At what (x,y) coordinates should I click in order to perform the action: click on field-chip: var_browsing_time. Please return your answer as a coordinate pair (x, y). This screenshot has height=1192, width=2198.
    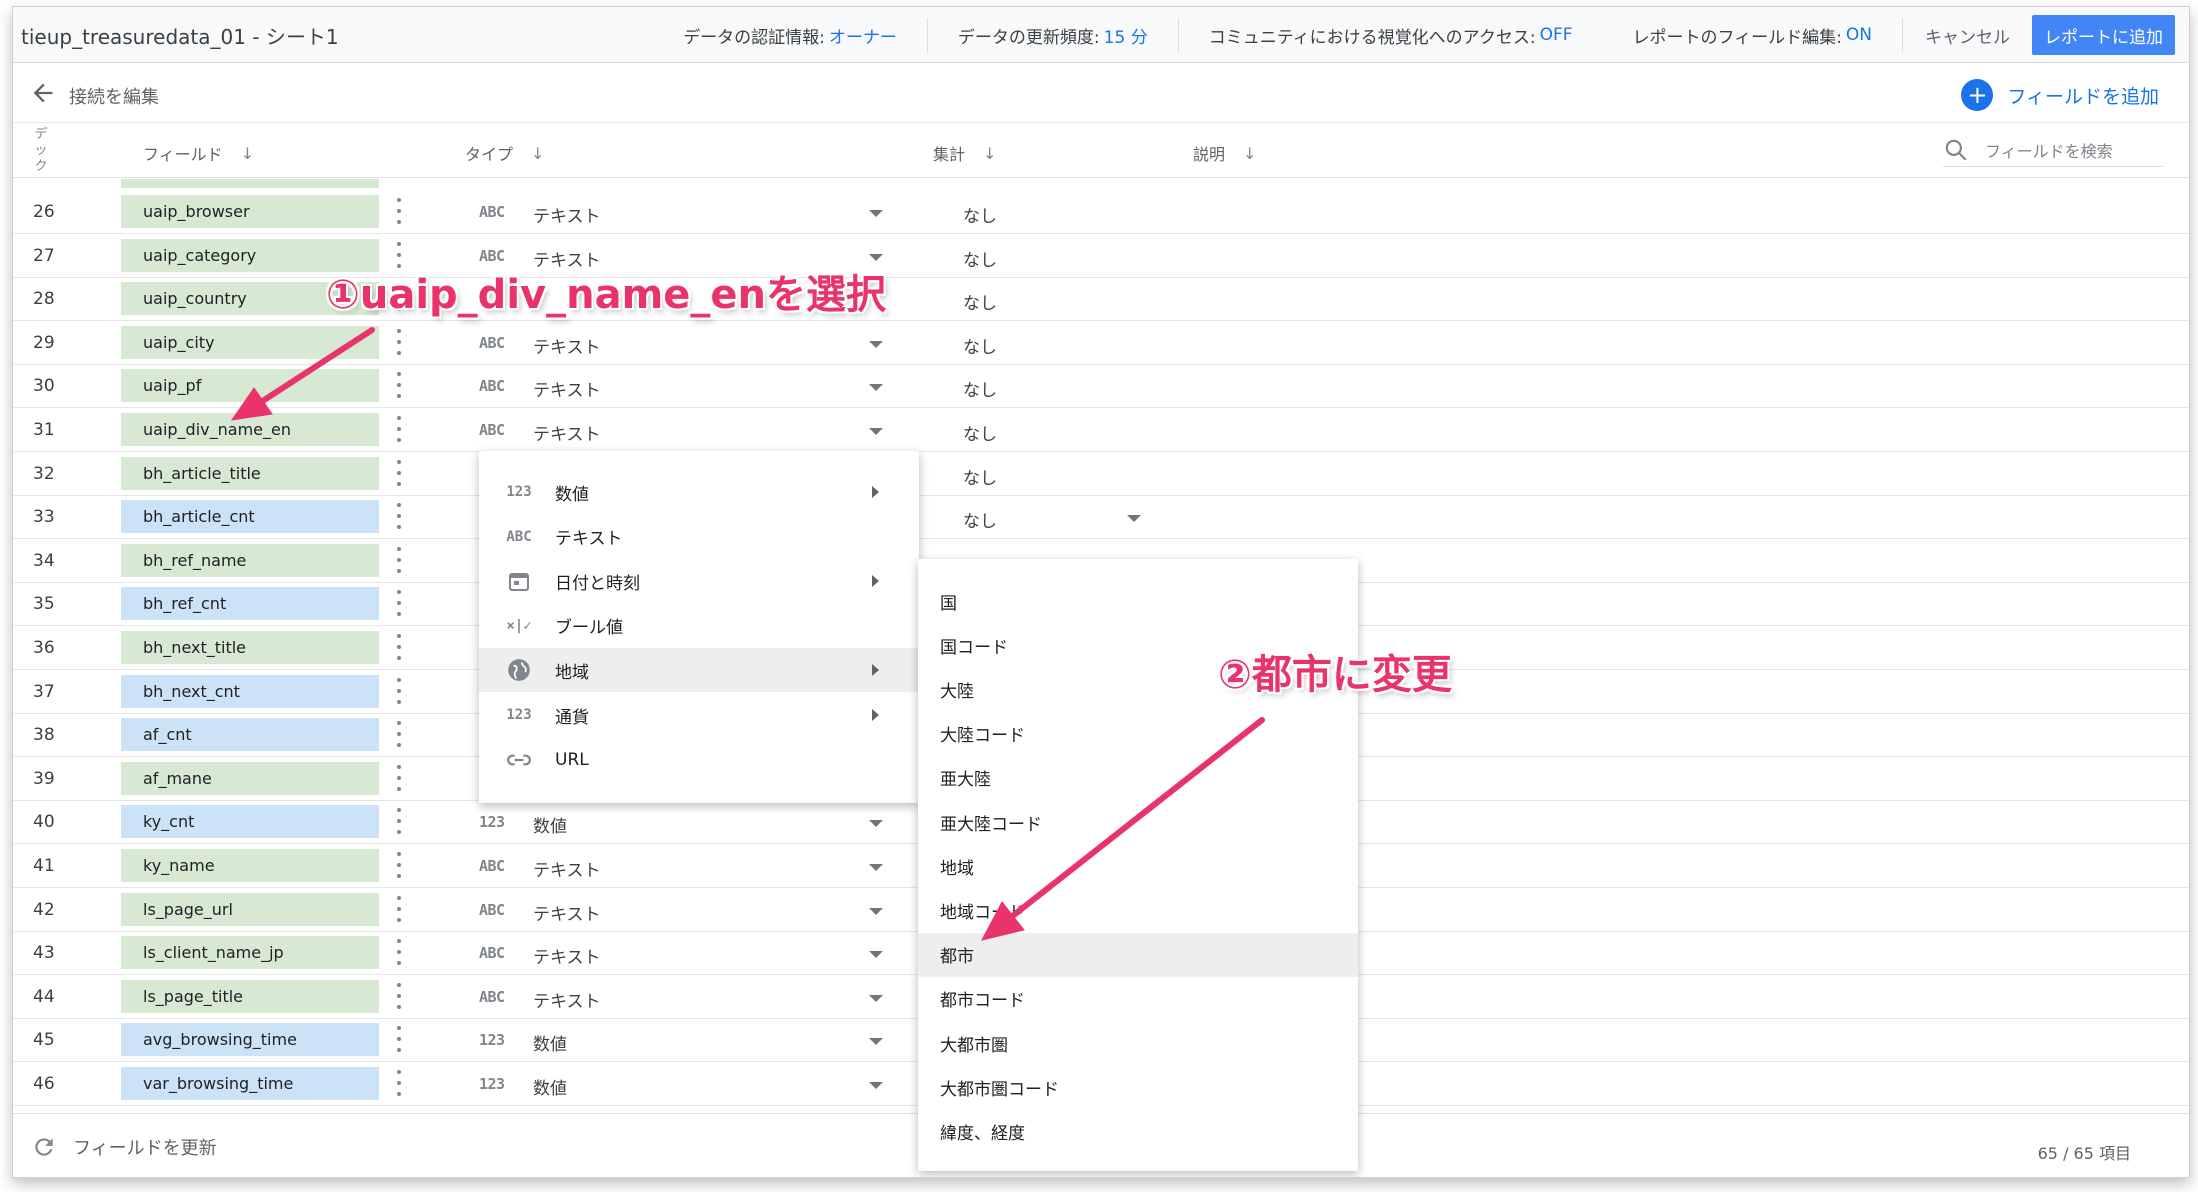
    Looking at the image, I should click on (250, 1083).